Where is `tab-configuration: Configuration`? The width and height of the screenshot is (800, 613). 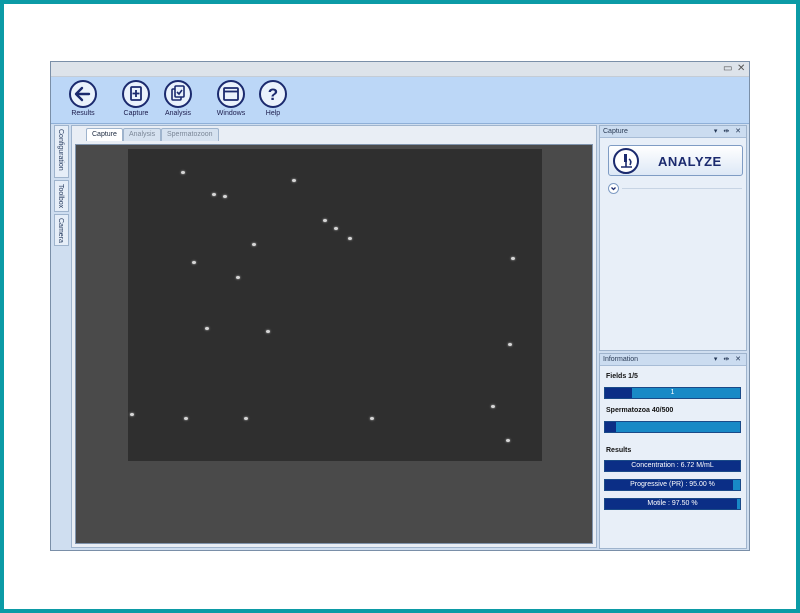 tab-configuration: Configuration is located at coordinates (61, 151).